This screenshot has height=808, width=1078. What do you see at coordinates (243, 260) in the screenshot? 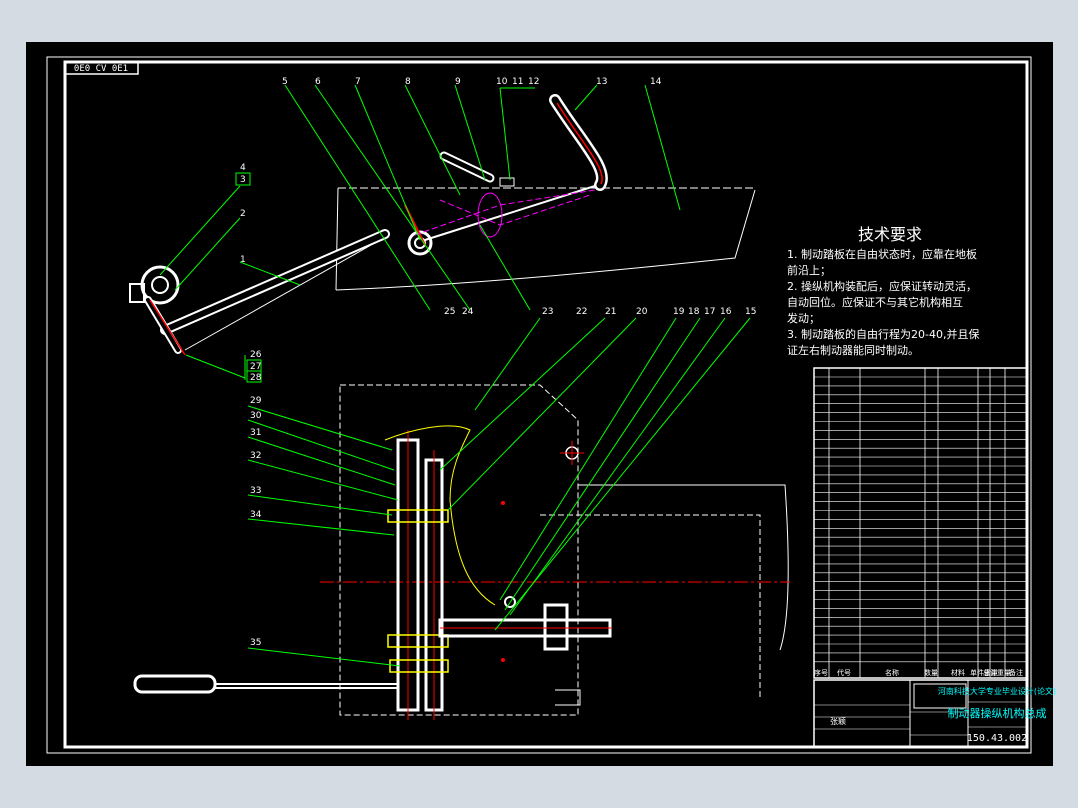
I see `svg-text: 1` at bounding box center [243, 260].